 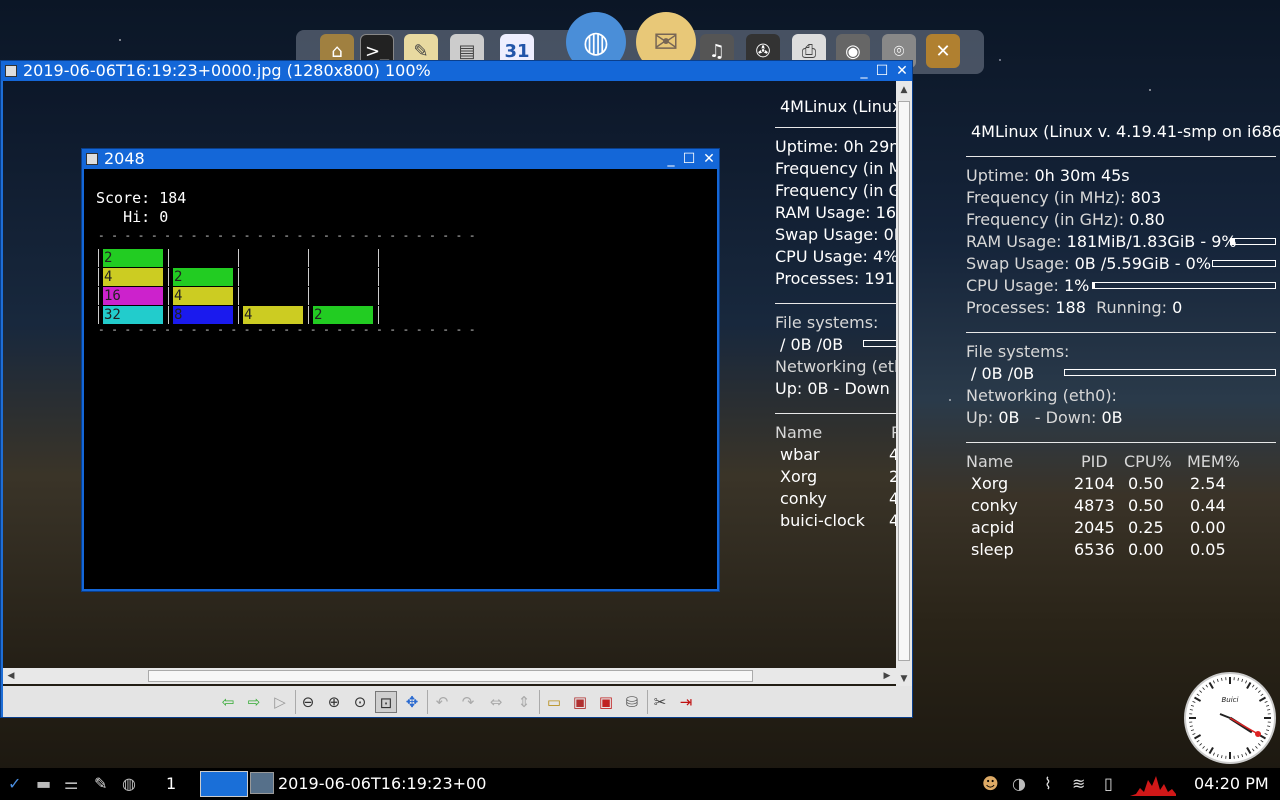 What do you see at coordinates (887, 676) in the screenshot?
I see `scroll-right-icon: ▶` at bounding box center [887, 676].